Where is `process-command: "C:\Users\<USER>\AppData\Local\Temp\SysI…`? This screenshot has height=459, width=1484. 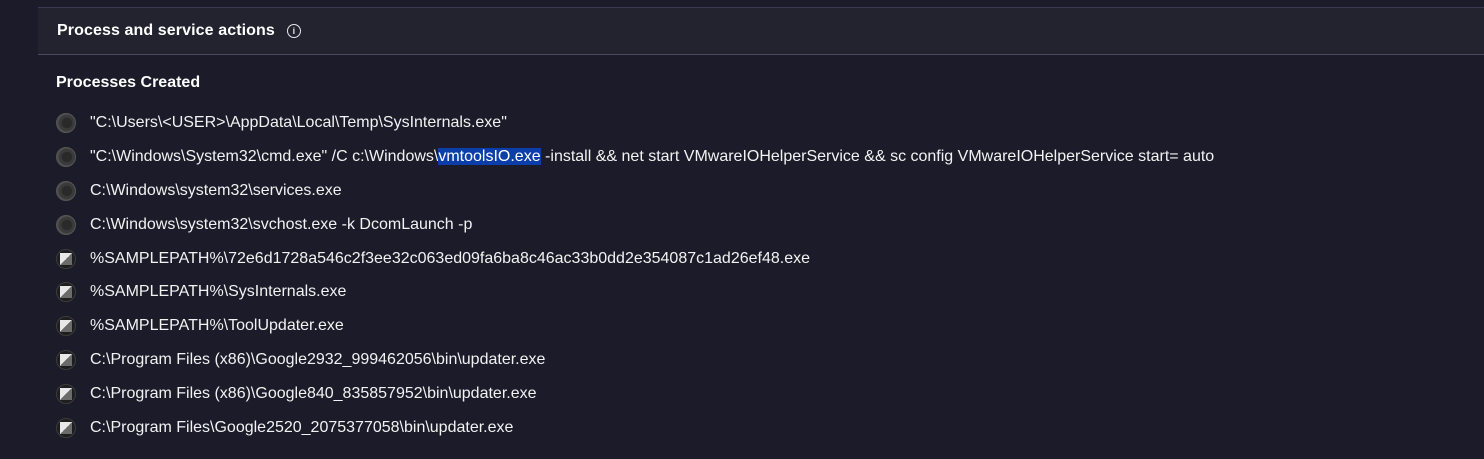 process-command: "C:\Users\<USER>\AppData\Local\Temp\SysI… is located at coordinates (298, 123).